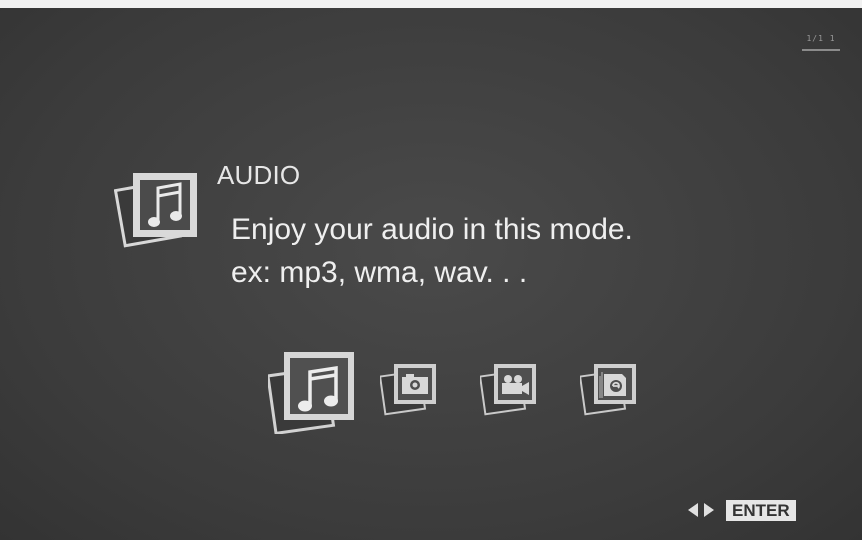 The image size is (862, 540). Describe the element at coordinates (693, 510) in the screenshot. I see `left-arrow-icon` at that location.